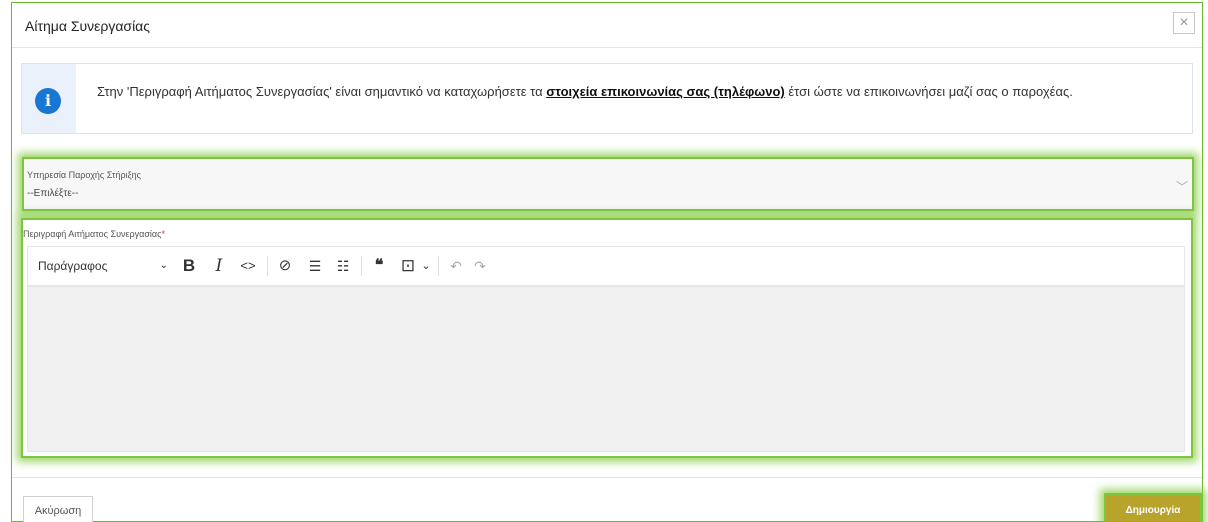  What do you see at coordinates (480, 266) in the screenshot?
I see `redo-button: ↷` at bounding box center [480, 266].